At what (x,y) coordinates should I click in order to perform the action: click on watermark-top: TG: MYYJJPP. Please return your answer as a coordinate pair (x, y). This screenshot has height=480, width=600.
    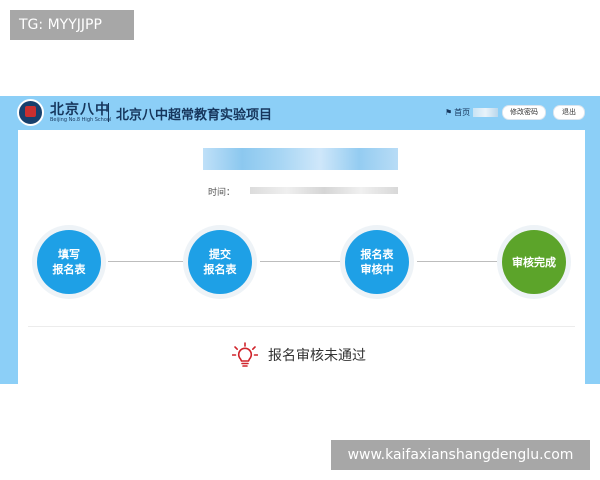
    Looking at the image, I should click on (72, 25).